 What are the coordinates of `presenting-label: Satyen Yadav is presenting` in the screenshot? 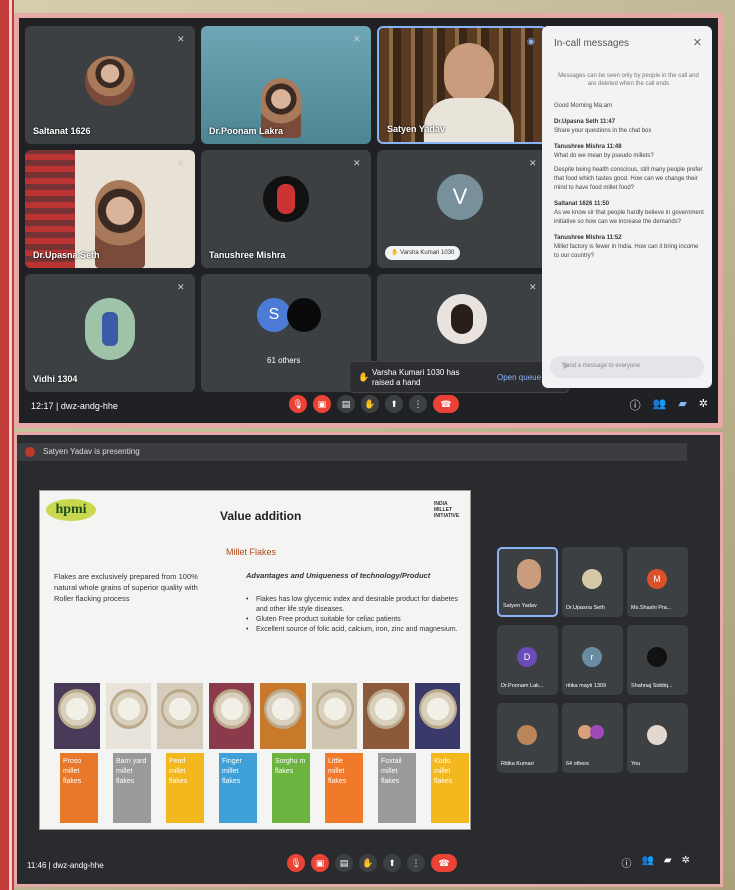 It's located at (91, 451).